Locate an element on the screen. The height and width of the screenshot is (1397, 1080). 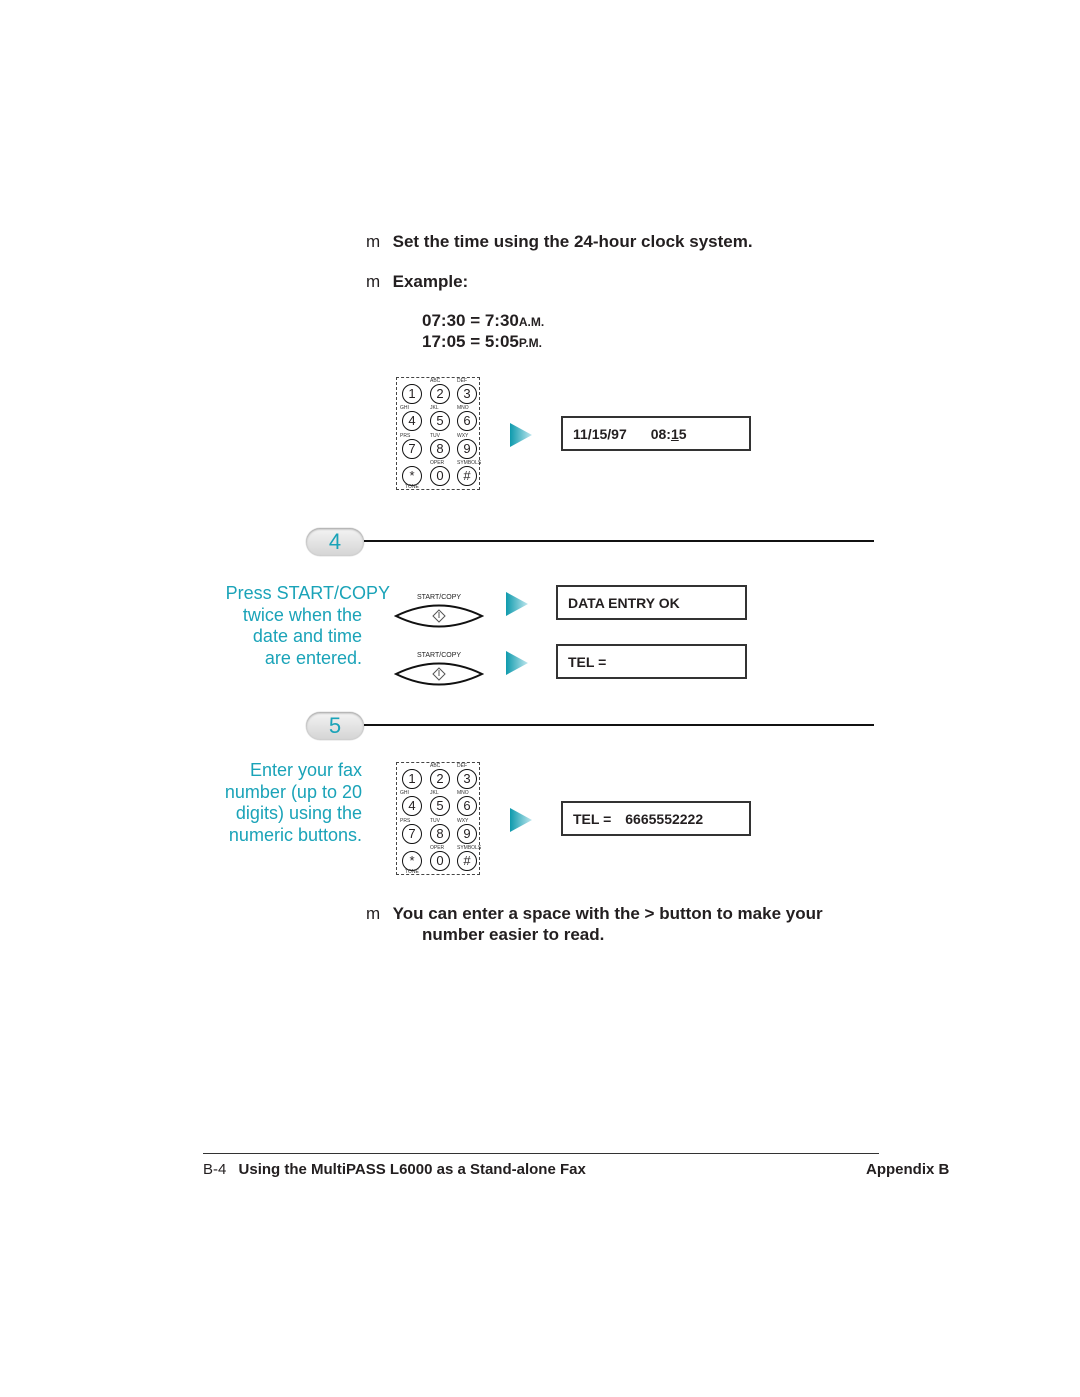
step-badge: 5 is located at coordinates (335, 726).